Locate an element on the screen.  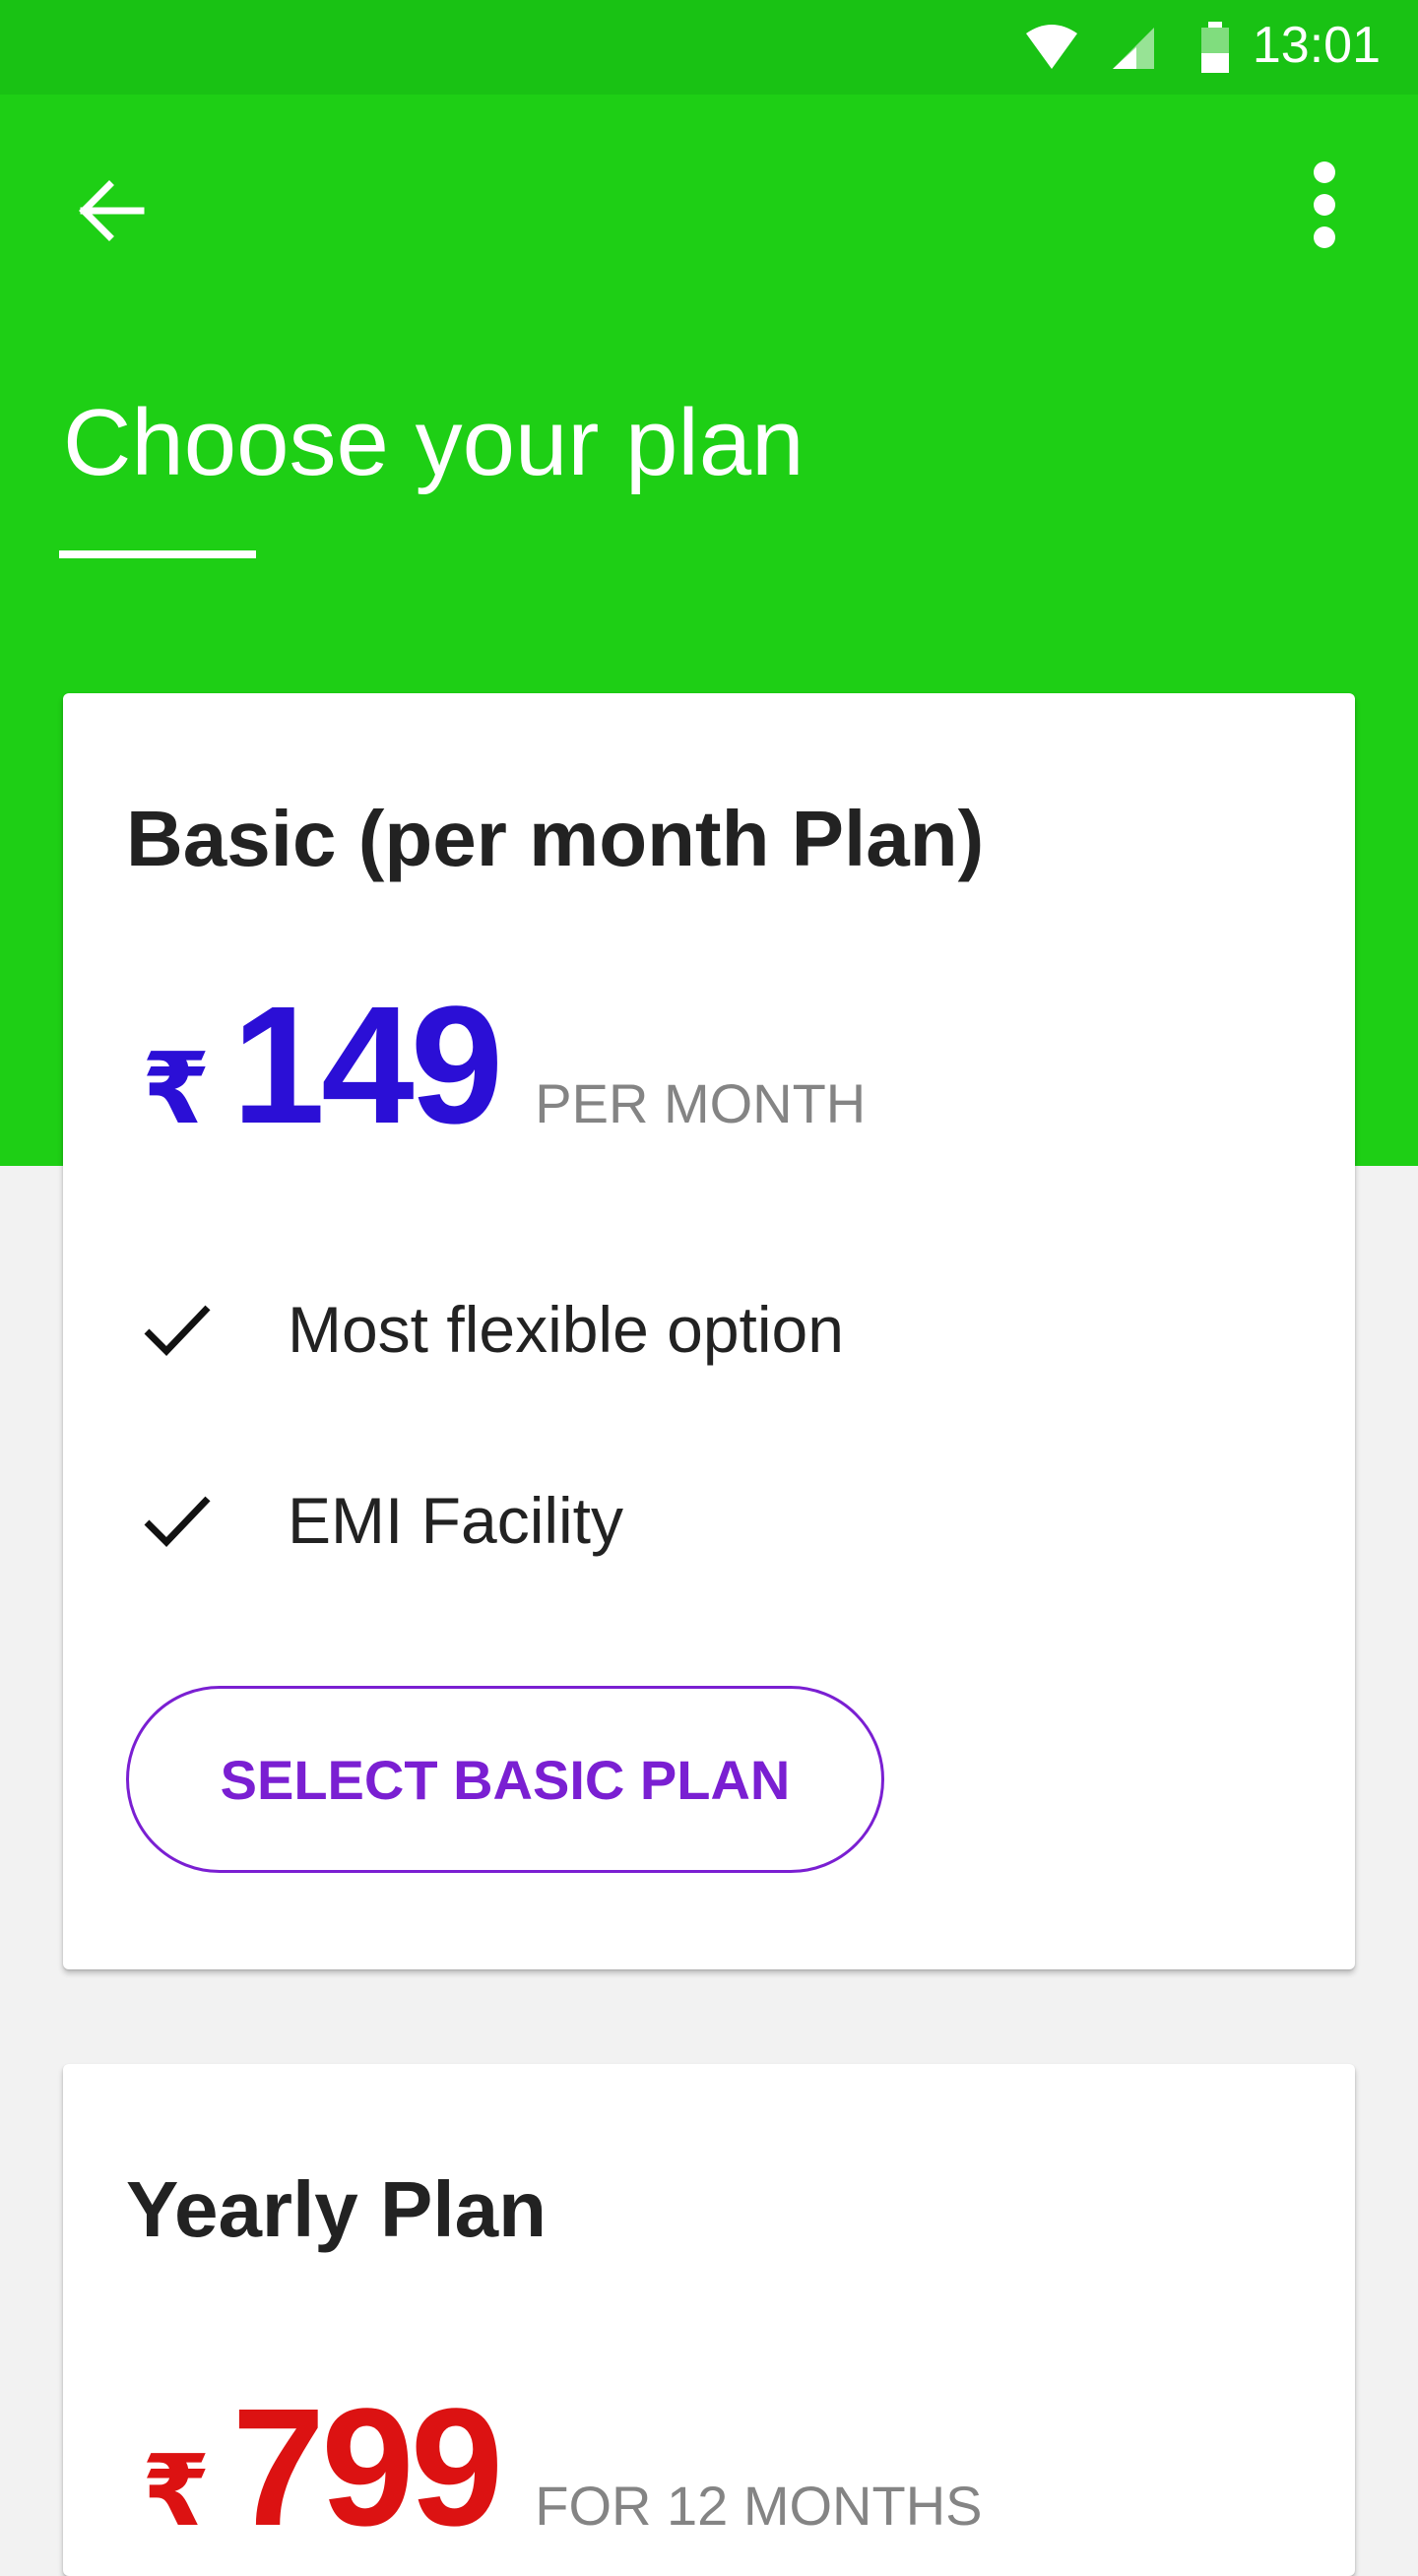
feature-item: EMI Facility is located at coordinates (380, 1520).